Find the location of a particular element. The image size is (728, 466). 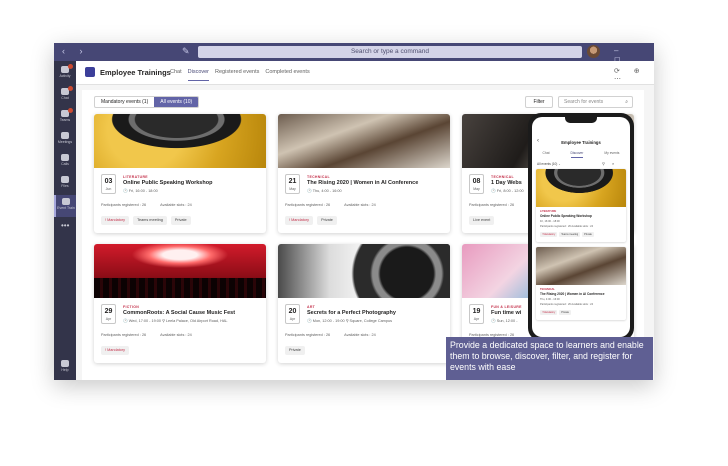

event-image-microphone is located at coordinates (581, 188).